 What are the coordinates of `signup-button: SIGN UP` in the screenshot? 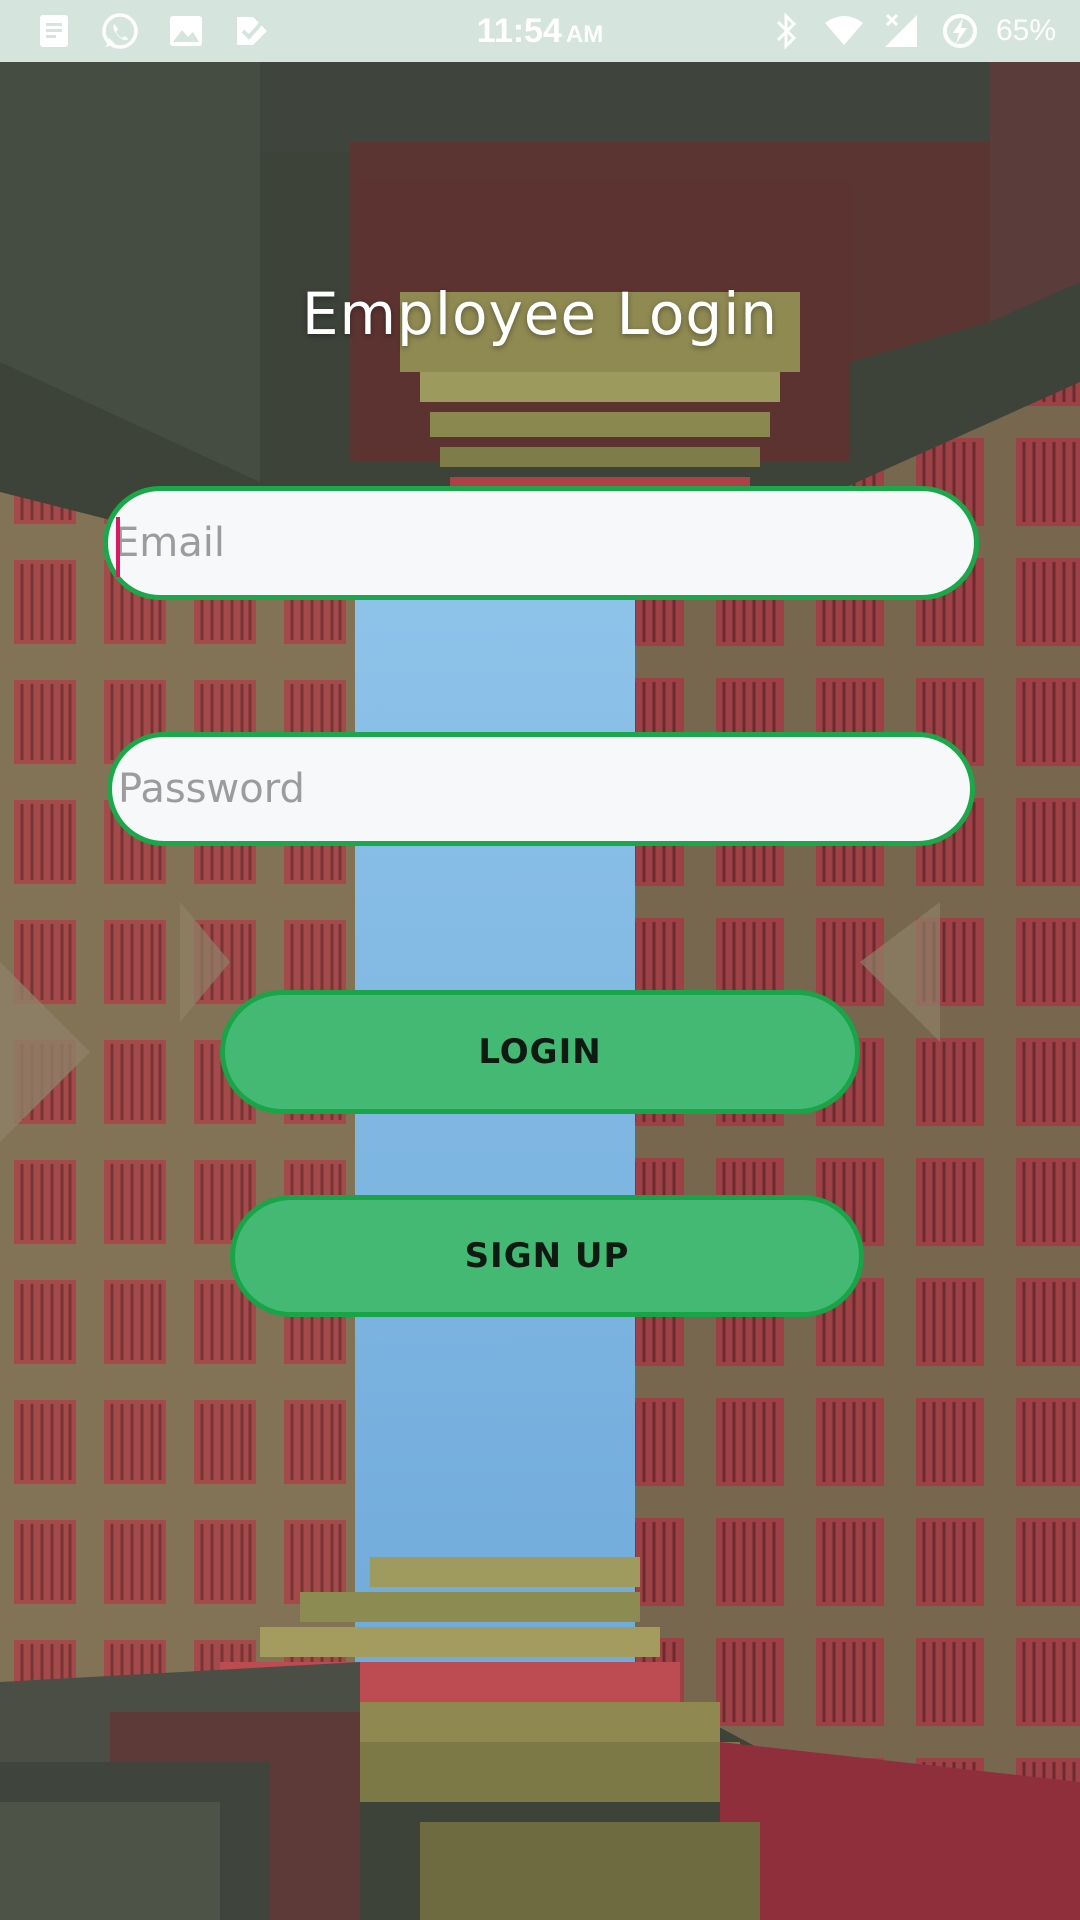 It's located at (547, 1256).